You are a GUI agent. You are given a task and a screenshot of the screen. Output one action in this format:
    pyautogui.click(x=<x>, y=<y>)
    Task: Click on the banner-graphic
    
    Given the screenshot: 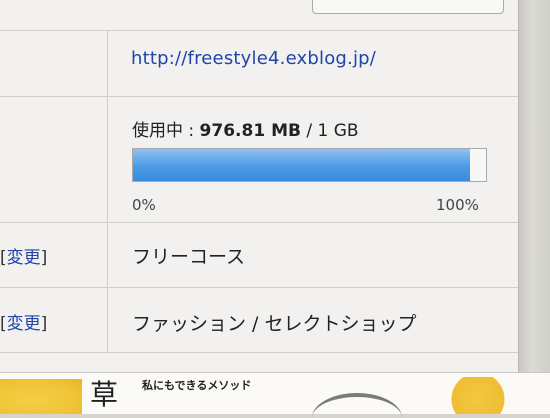 What is the action you would take?
    pyautogui.click(x=41, y=396)
    